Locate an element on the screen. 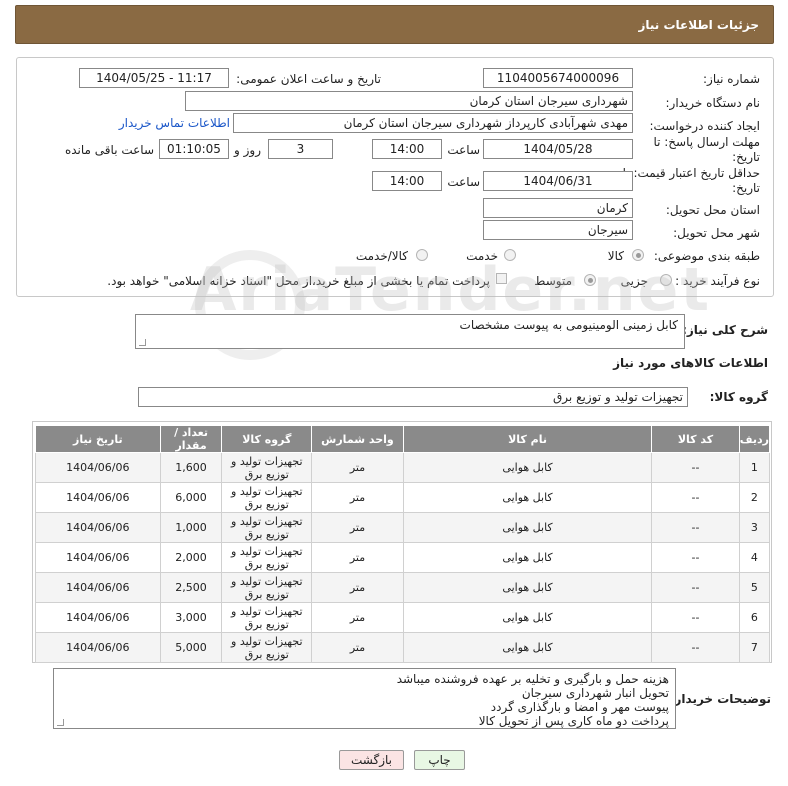  goods-section-title: اطلاعات کالاهای مورد نیاز is located at coordinates (690, 363).